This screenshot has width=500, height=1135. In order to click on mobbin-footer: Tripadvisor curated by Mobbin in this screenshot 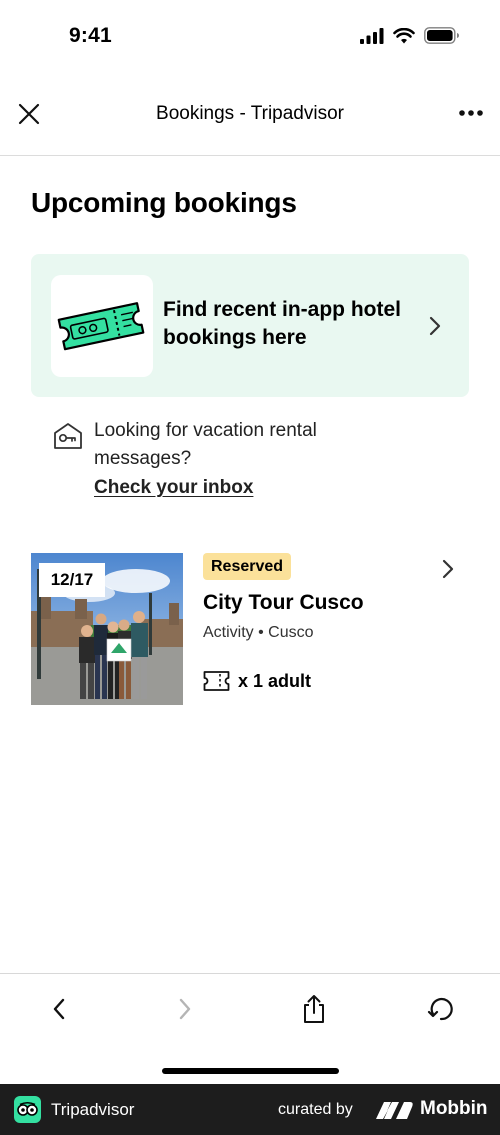, I will do `click(250, 1109)`.